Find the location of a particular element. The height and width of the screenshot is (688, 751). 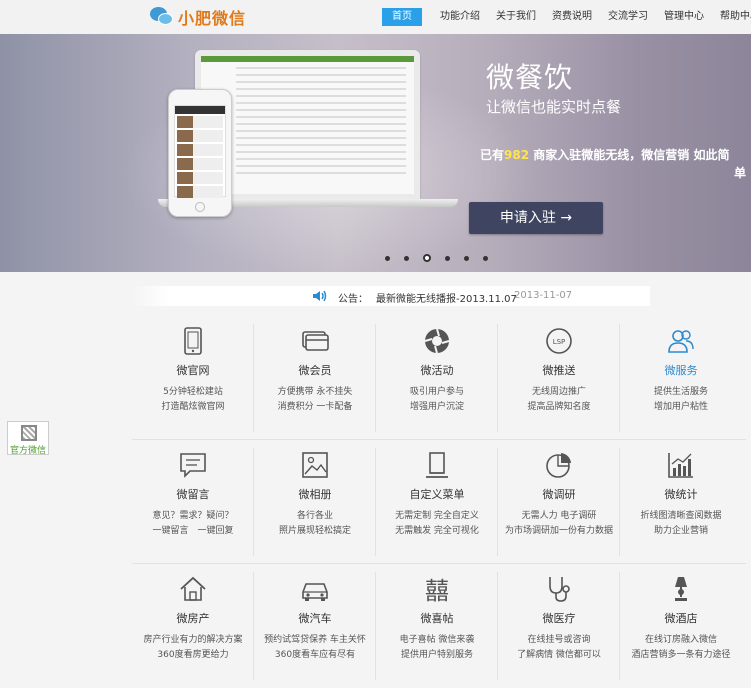

official-wechat-label: 官方微信 is located at coordinates (27, 451).